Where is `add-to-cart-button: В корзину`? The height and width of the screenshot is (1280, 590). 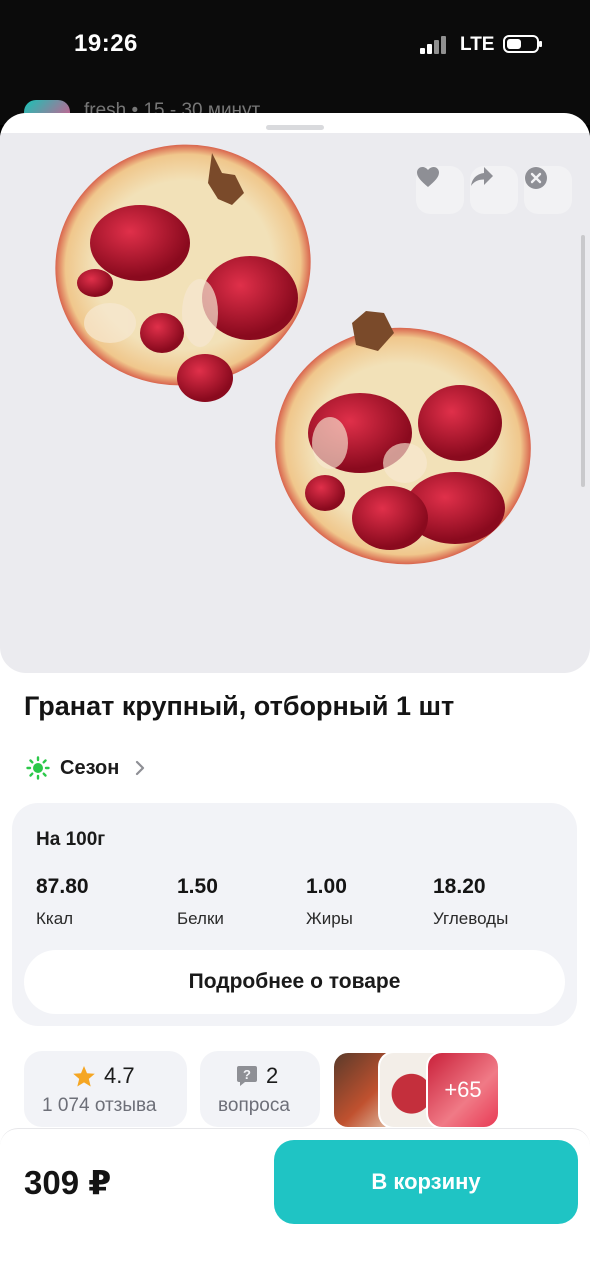 add-to-cart-button: В корзину is located at coordinates (426, 1182).